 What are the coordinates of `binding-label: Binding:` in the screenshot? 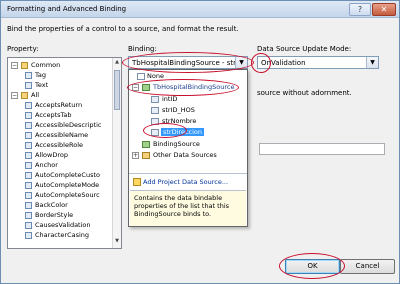 It's located at (142, 49).